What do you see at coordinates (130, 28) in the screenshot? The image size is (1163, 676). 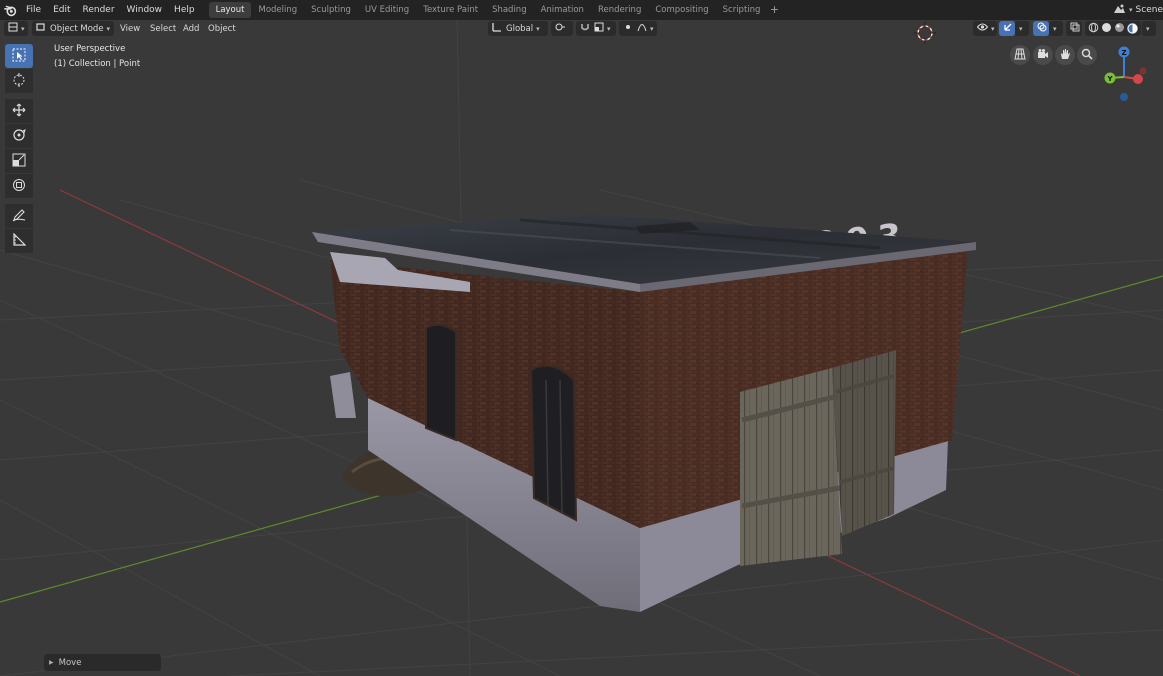 I see `menu-view: View` at bounding box center [130, 28].